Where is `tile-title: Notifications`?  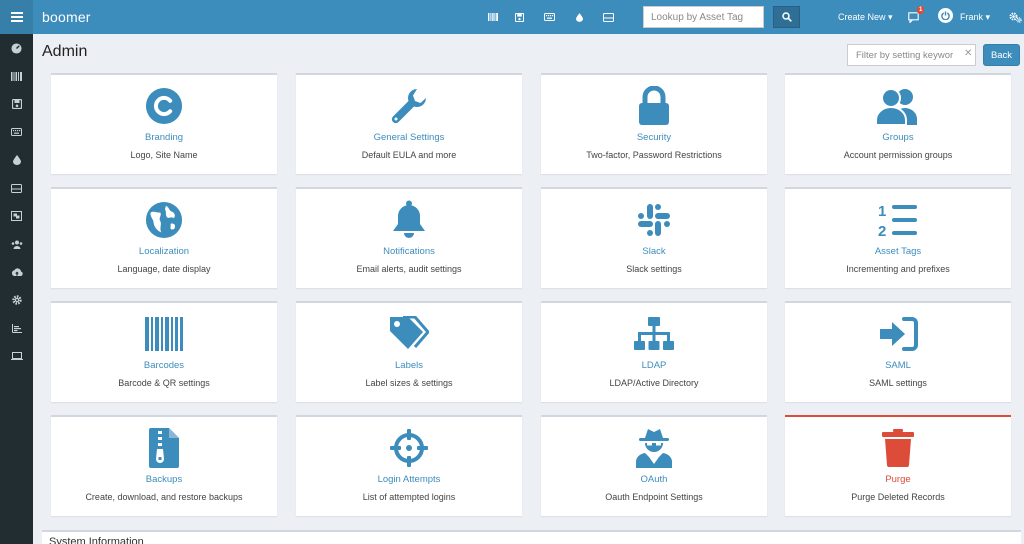 tile-title: Notifications is located at coordinates (409, 251).